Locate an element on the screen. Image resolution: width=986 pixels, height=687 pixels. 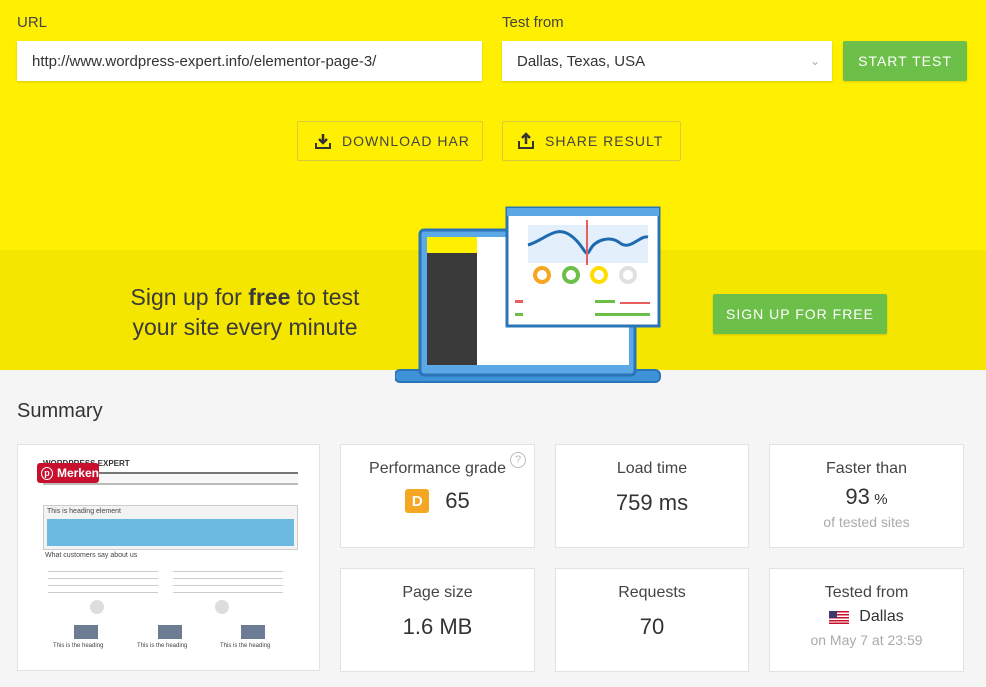
grade-badge: D is located at coordinates (417, 501).